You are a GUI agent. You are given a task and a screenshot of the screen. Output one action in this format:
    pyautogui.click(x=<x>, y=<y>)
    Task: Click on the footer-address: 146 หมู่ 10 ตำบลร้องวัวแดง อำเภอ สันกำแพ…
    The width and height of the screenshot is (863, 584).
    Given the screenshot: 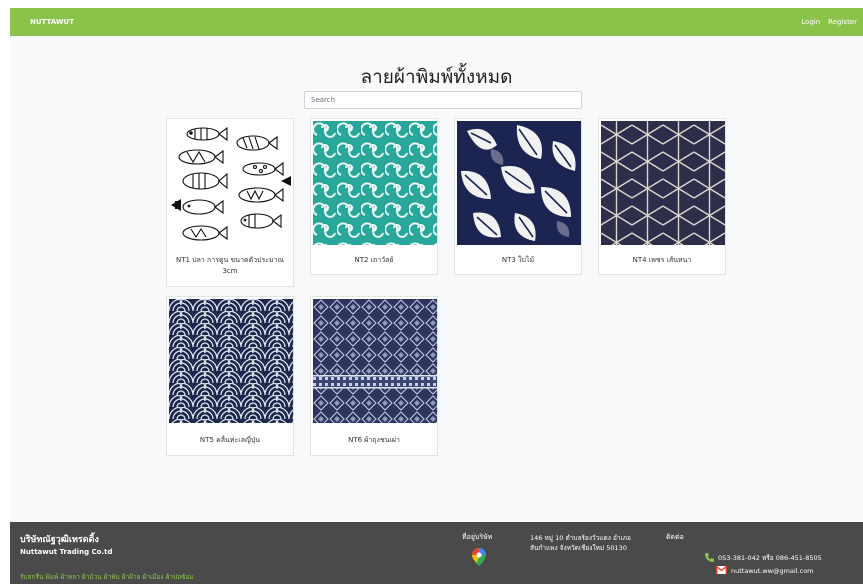 What is the action you would take?
    pyautogui.click(x=580, y=543)
    